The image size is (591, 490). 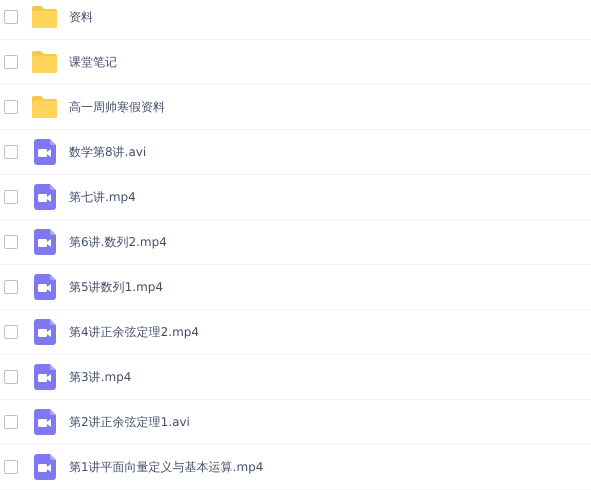 What do you see at coordinates (134, 332) in the screenshot?
I see `file-name: 第4讲正余弦定理2.mp4` at bounding box center [134, 332].